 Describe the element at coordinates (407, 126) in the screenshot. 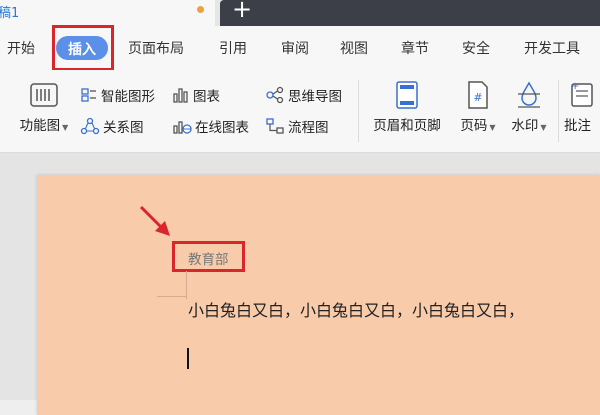

I see `header-footer-label: 页眉和页脚` at that location.